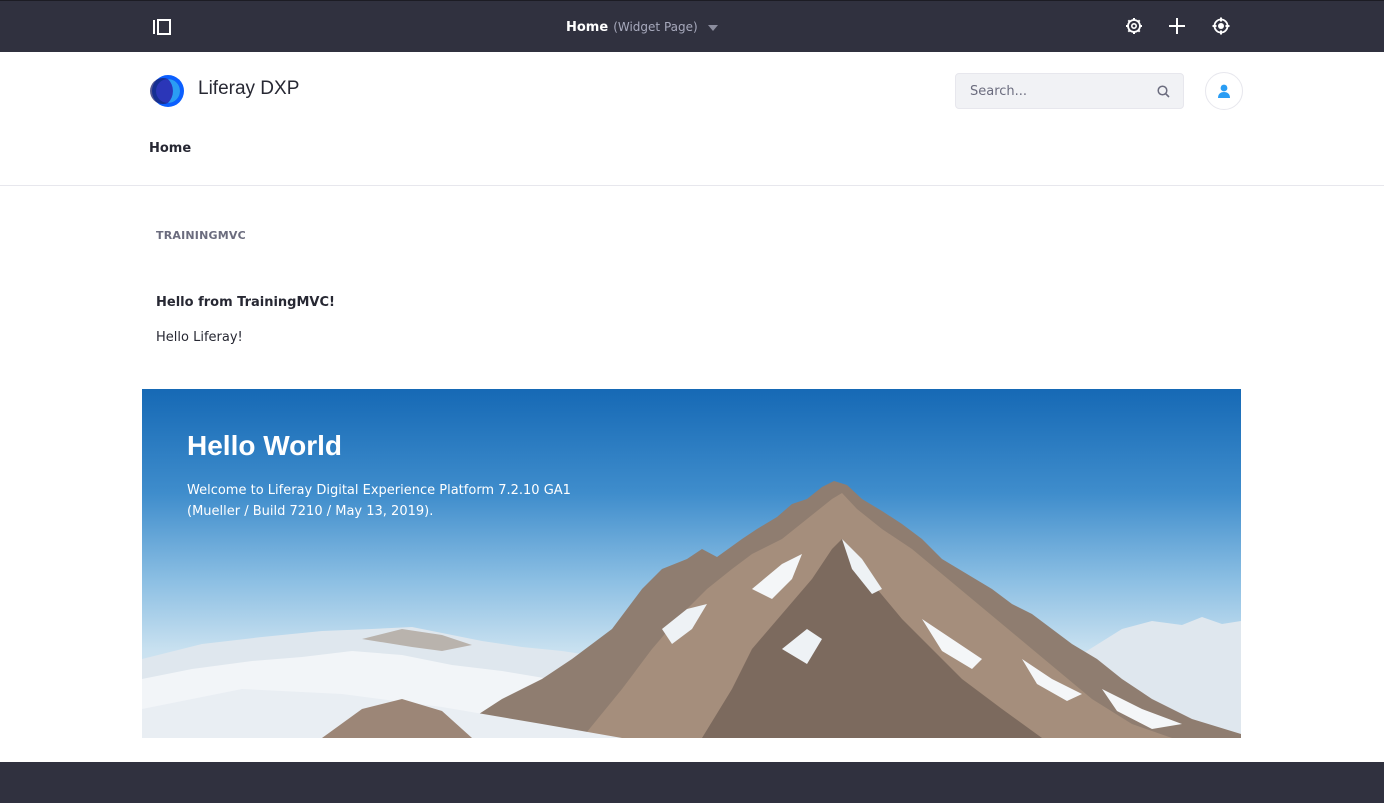  Describe the element at coordinates (1163, 91) in the screenshot. I see `search-icon` at that location.